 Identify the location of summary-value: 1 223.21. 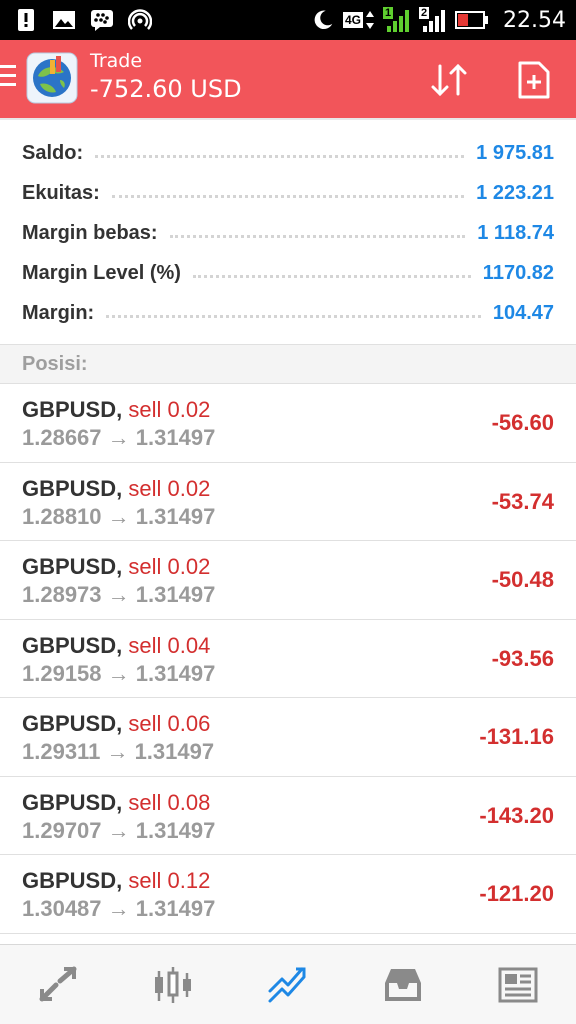
(515, 192).